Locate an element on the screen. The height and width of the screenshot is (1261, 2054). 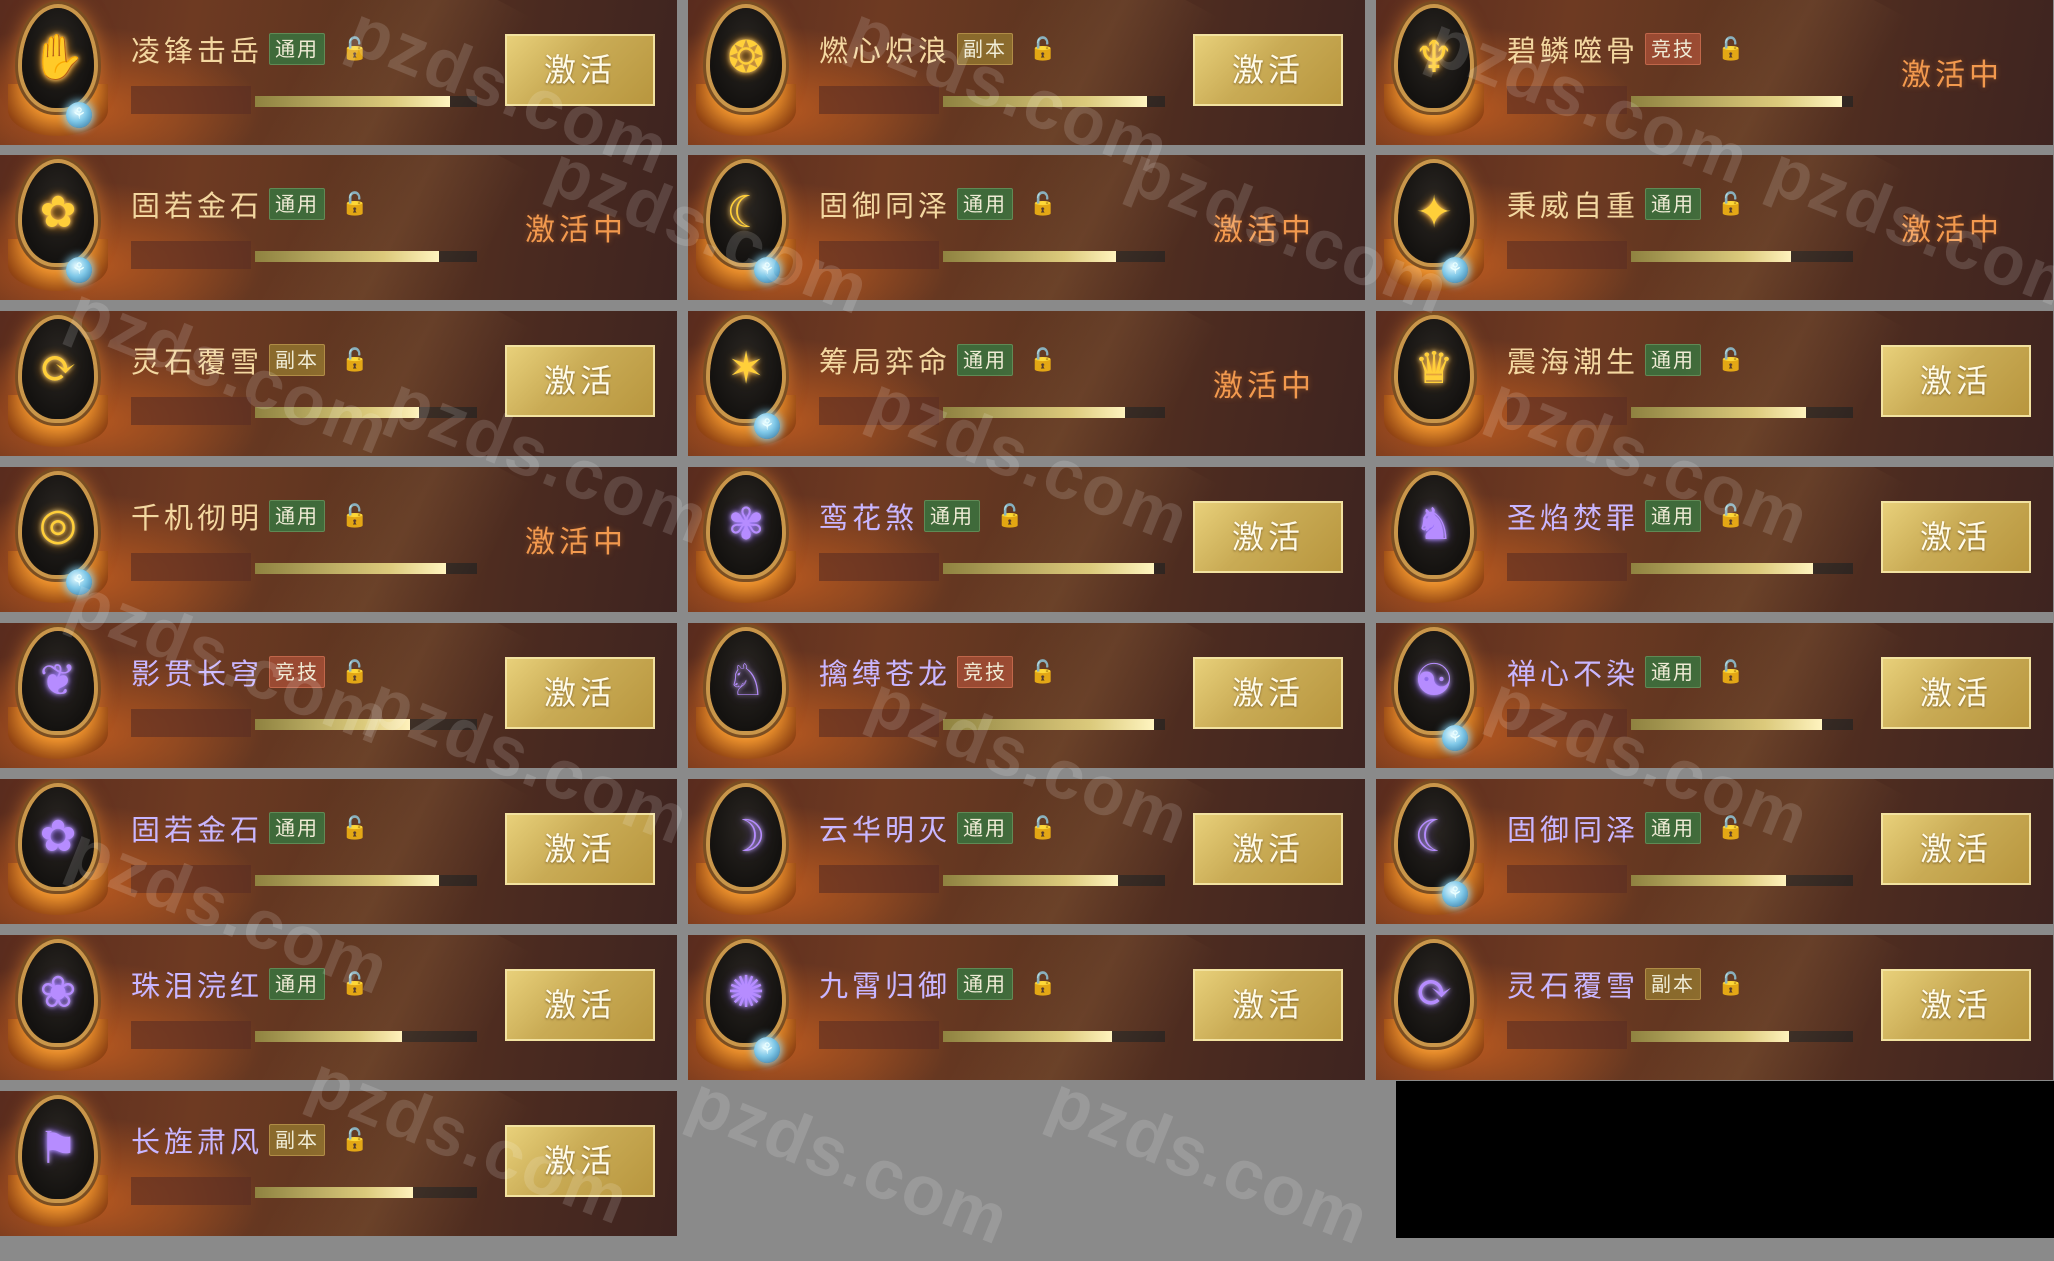
mode-tag-badge: 副本 is located at coordinates (297, 1140).